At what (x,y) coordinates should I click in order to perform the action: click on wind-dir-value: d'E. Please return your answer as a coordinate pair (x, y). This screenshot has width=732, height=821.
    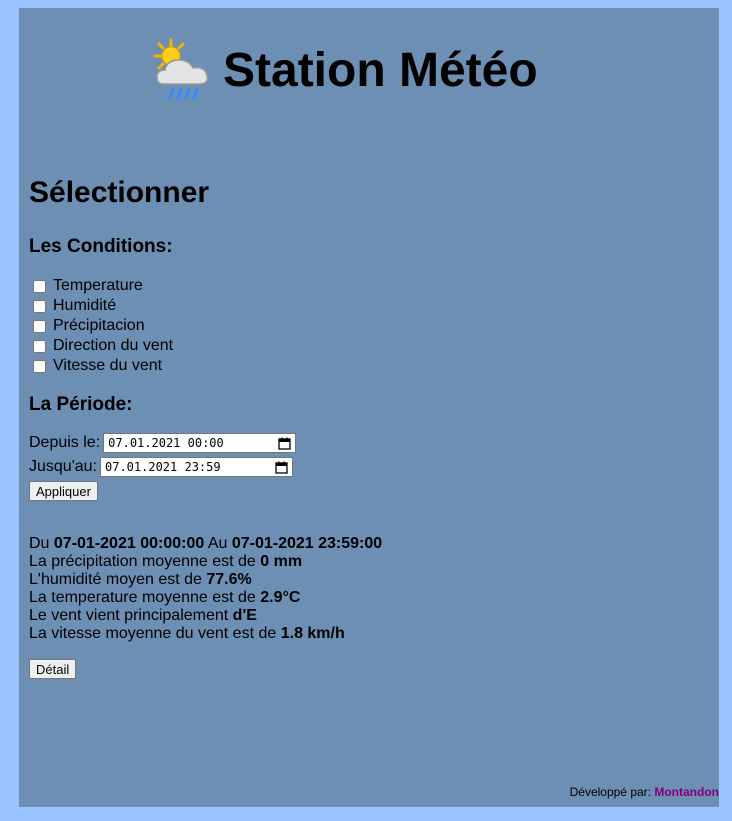
    Looking at the image, I should click on (244, 615).